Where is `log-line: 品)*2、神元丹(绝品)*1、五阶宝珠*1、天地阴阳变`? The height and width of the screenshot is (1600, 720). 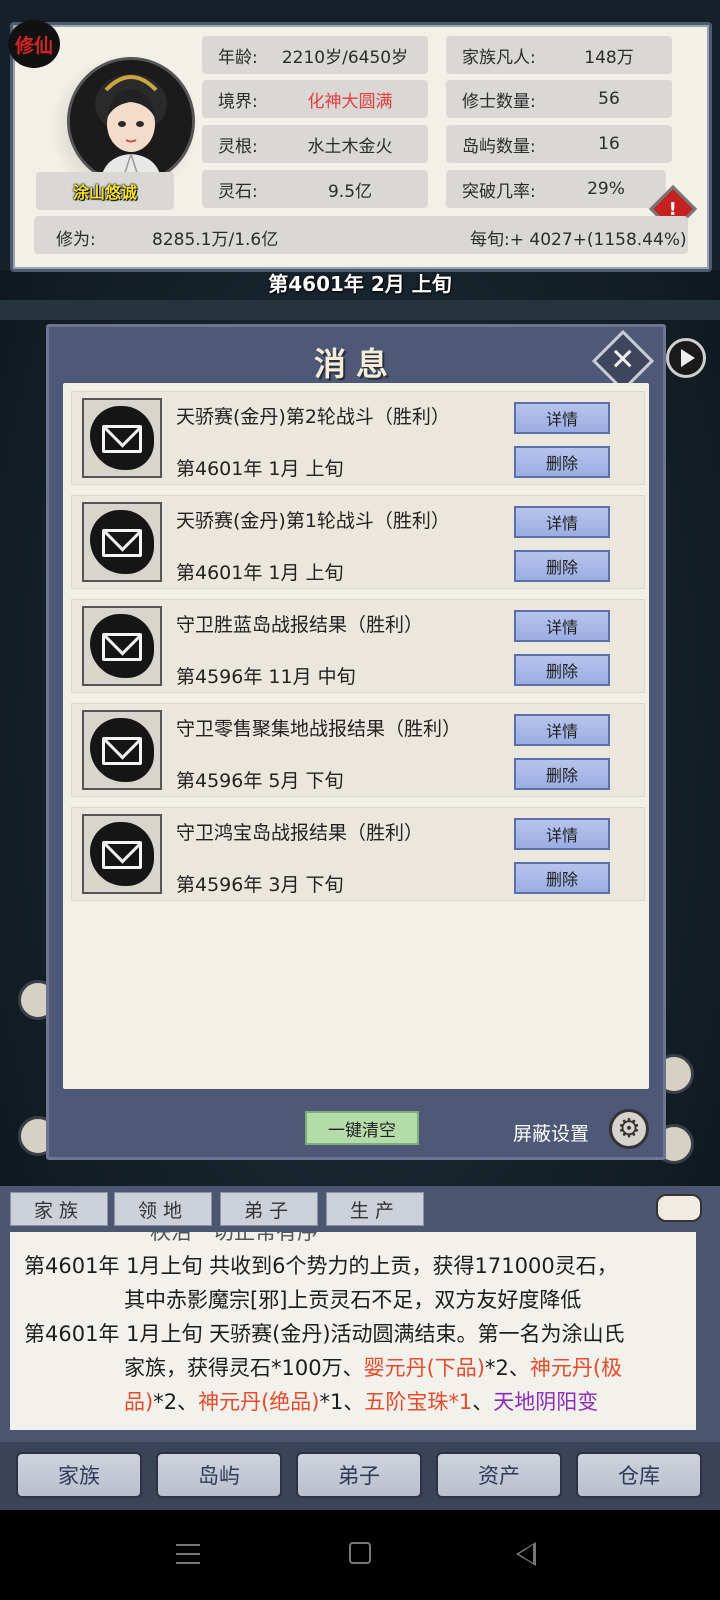 log-line: 品)*2、神元丹(绝品)*1、五阶宝珠*1、天地阴阳变 is located at coordinates (361, 1402).